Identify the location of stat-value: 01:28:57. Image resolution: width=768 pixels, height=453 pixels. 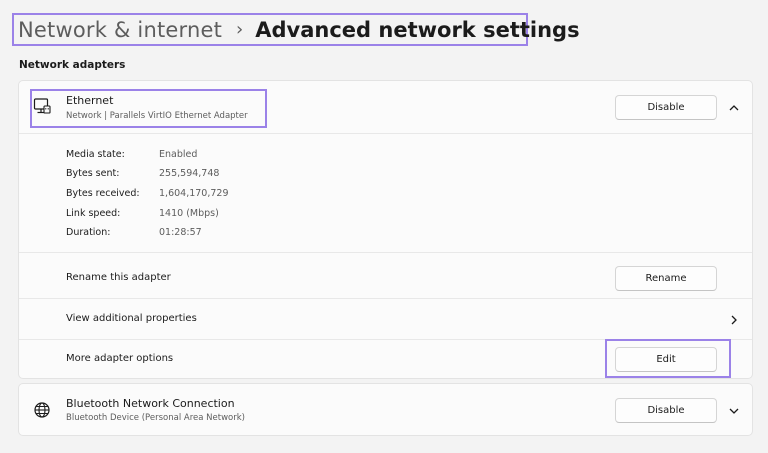
(180, 232).